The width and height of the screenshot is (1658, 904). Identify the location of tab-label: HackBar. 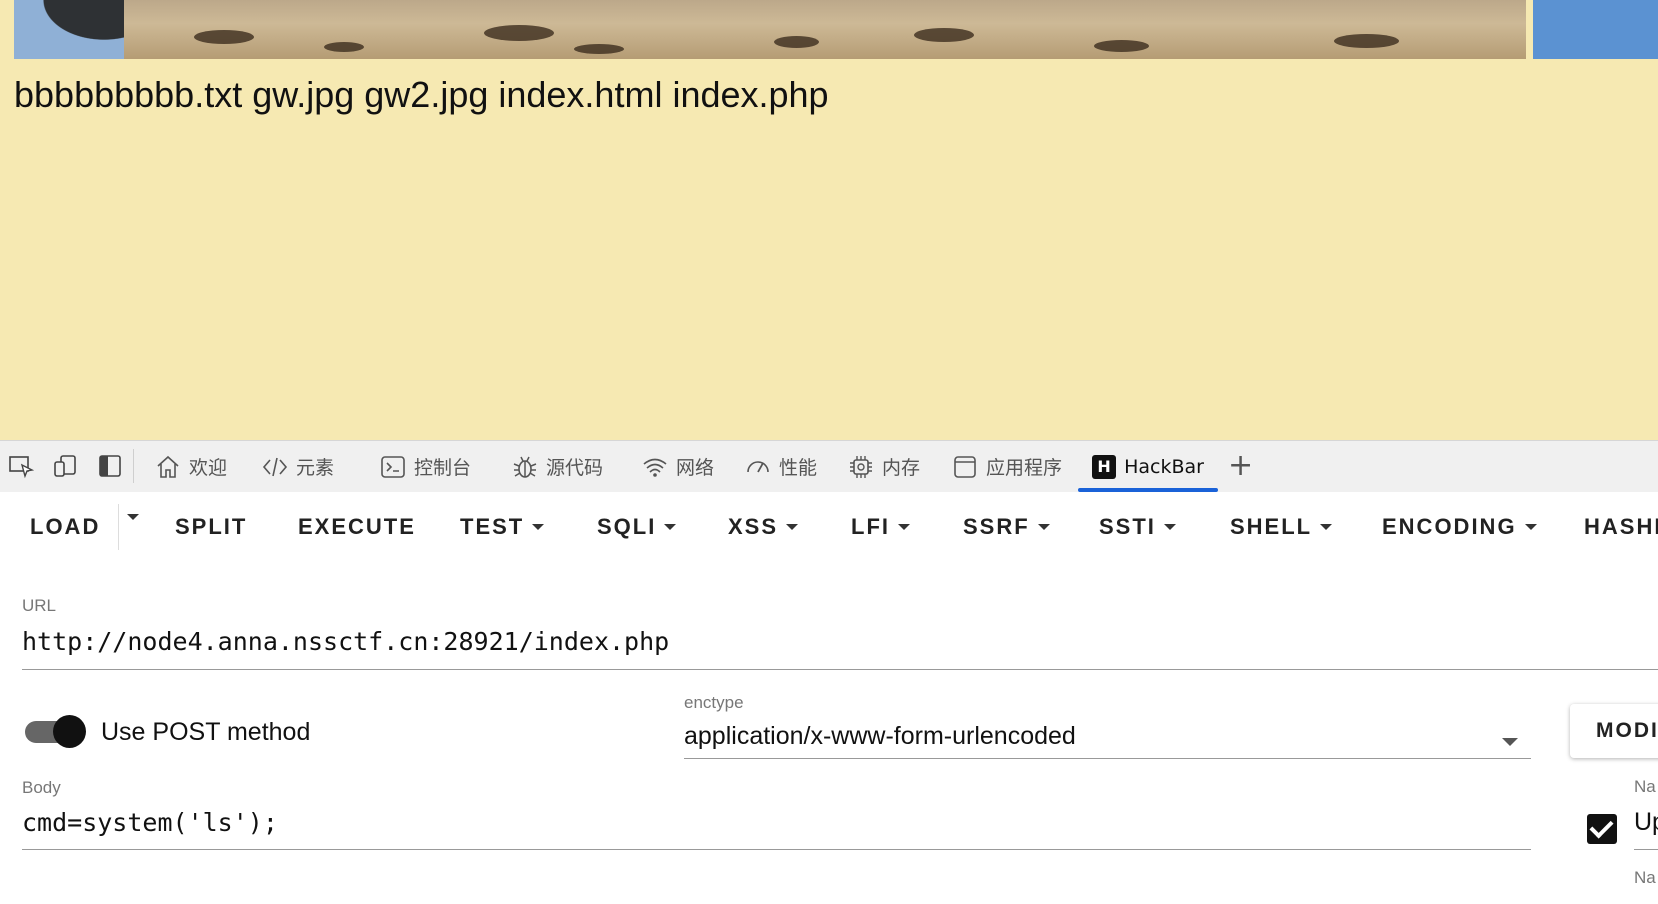
(1164, 466).